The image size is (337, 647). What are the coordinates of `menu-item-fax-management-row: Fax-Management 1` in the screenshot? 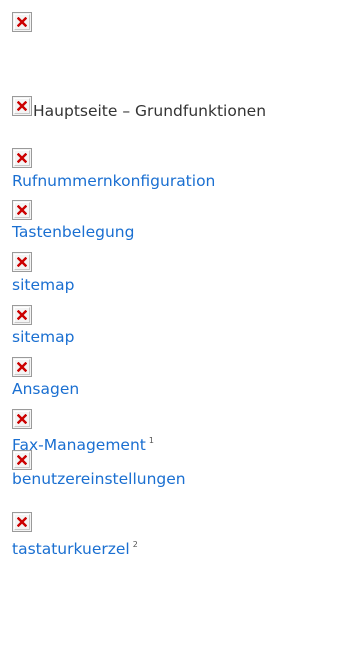 It's located at (83, 443).